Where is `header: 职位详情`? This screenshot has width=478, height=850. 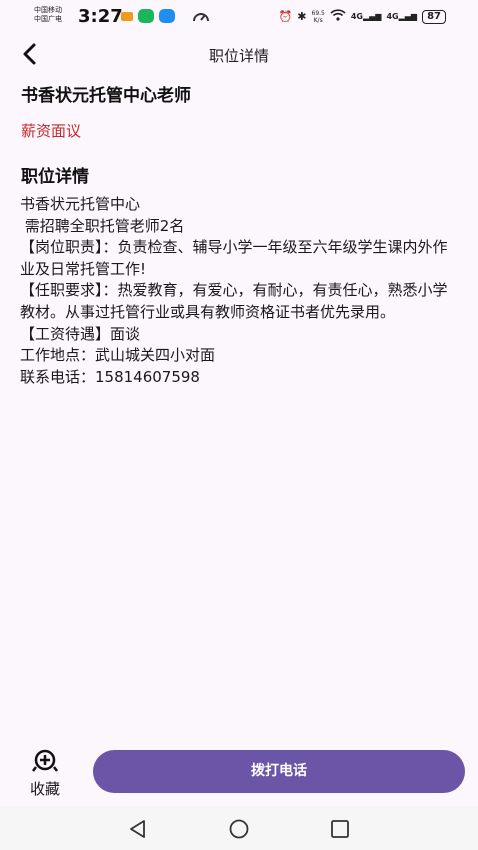 header: 职位详情 is located at coordinates (239, 54).